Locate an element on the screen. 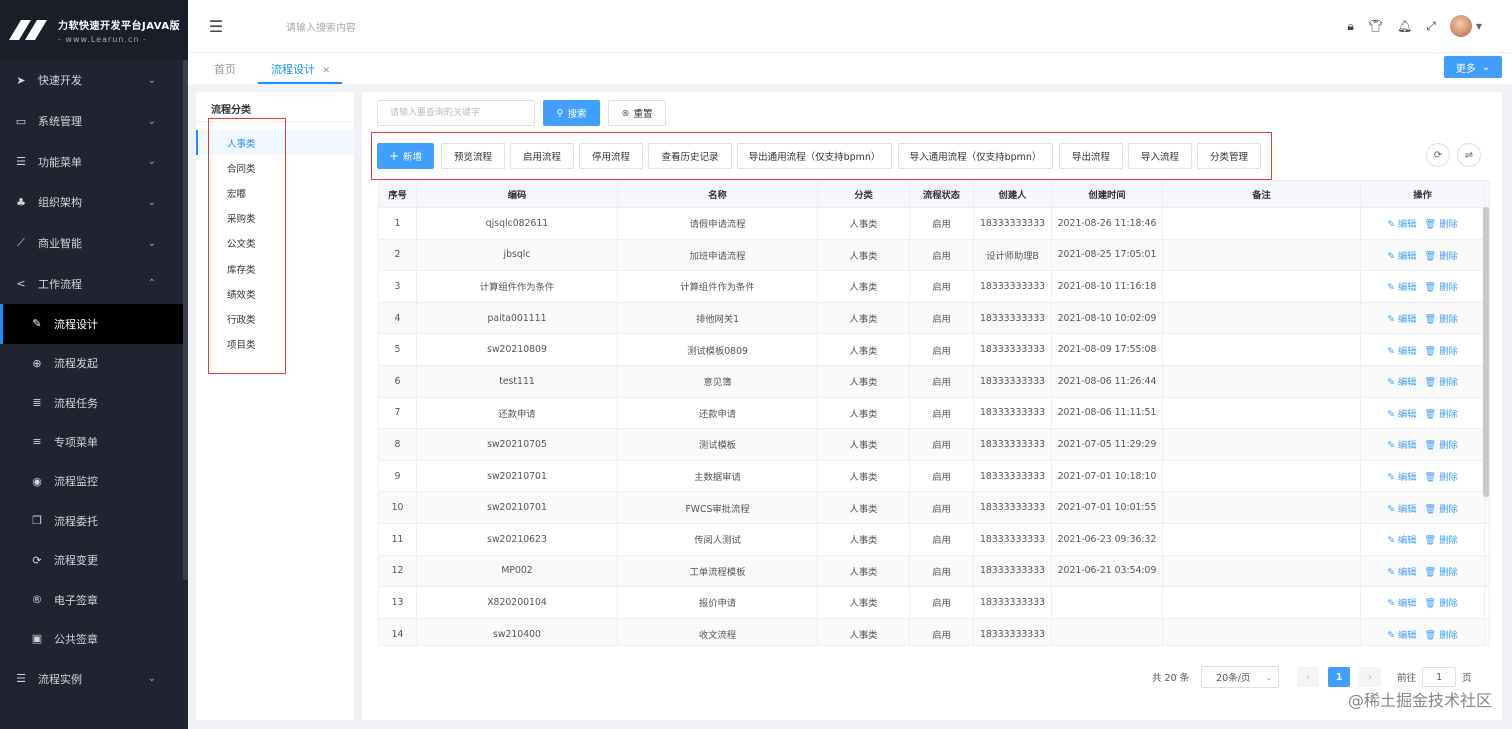 This screenshot has height=729, width=1512. table-cell is located at coordinates (1262, 381).